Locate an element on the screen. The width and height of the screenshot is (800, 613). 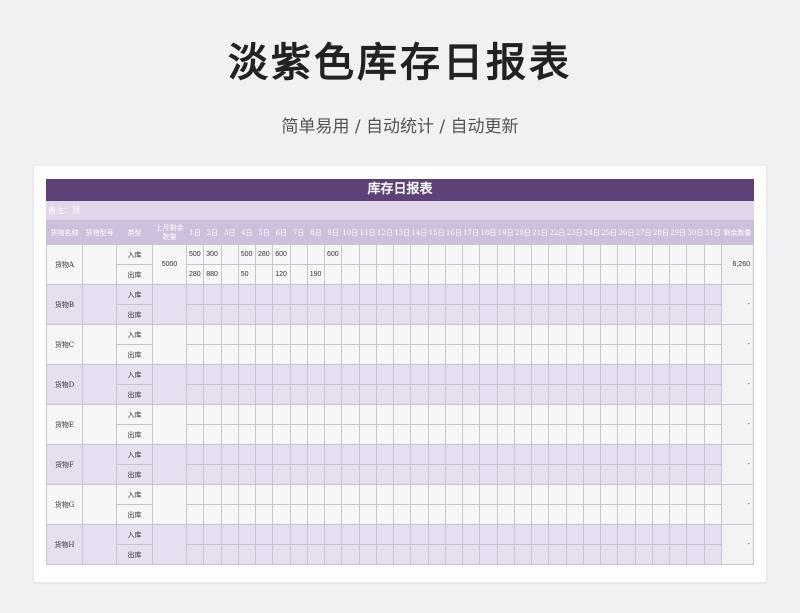
in-qty-cell: 600 is located at coordinates (281, 254).